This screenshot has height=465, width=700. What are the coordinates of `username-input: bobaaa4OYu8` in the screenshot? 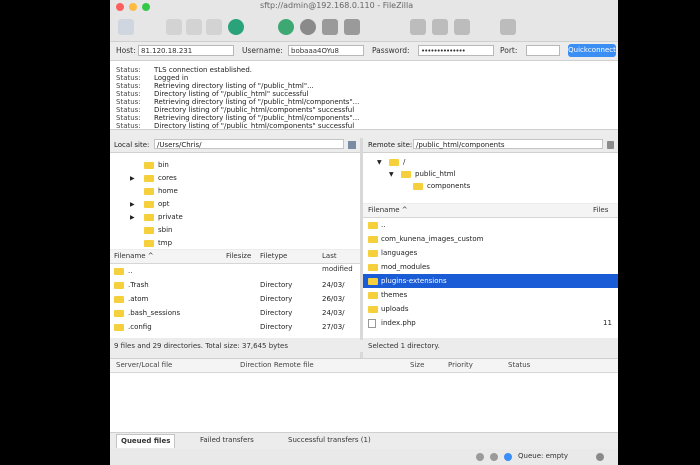 It's located at (326, 50).